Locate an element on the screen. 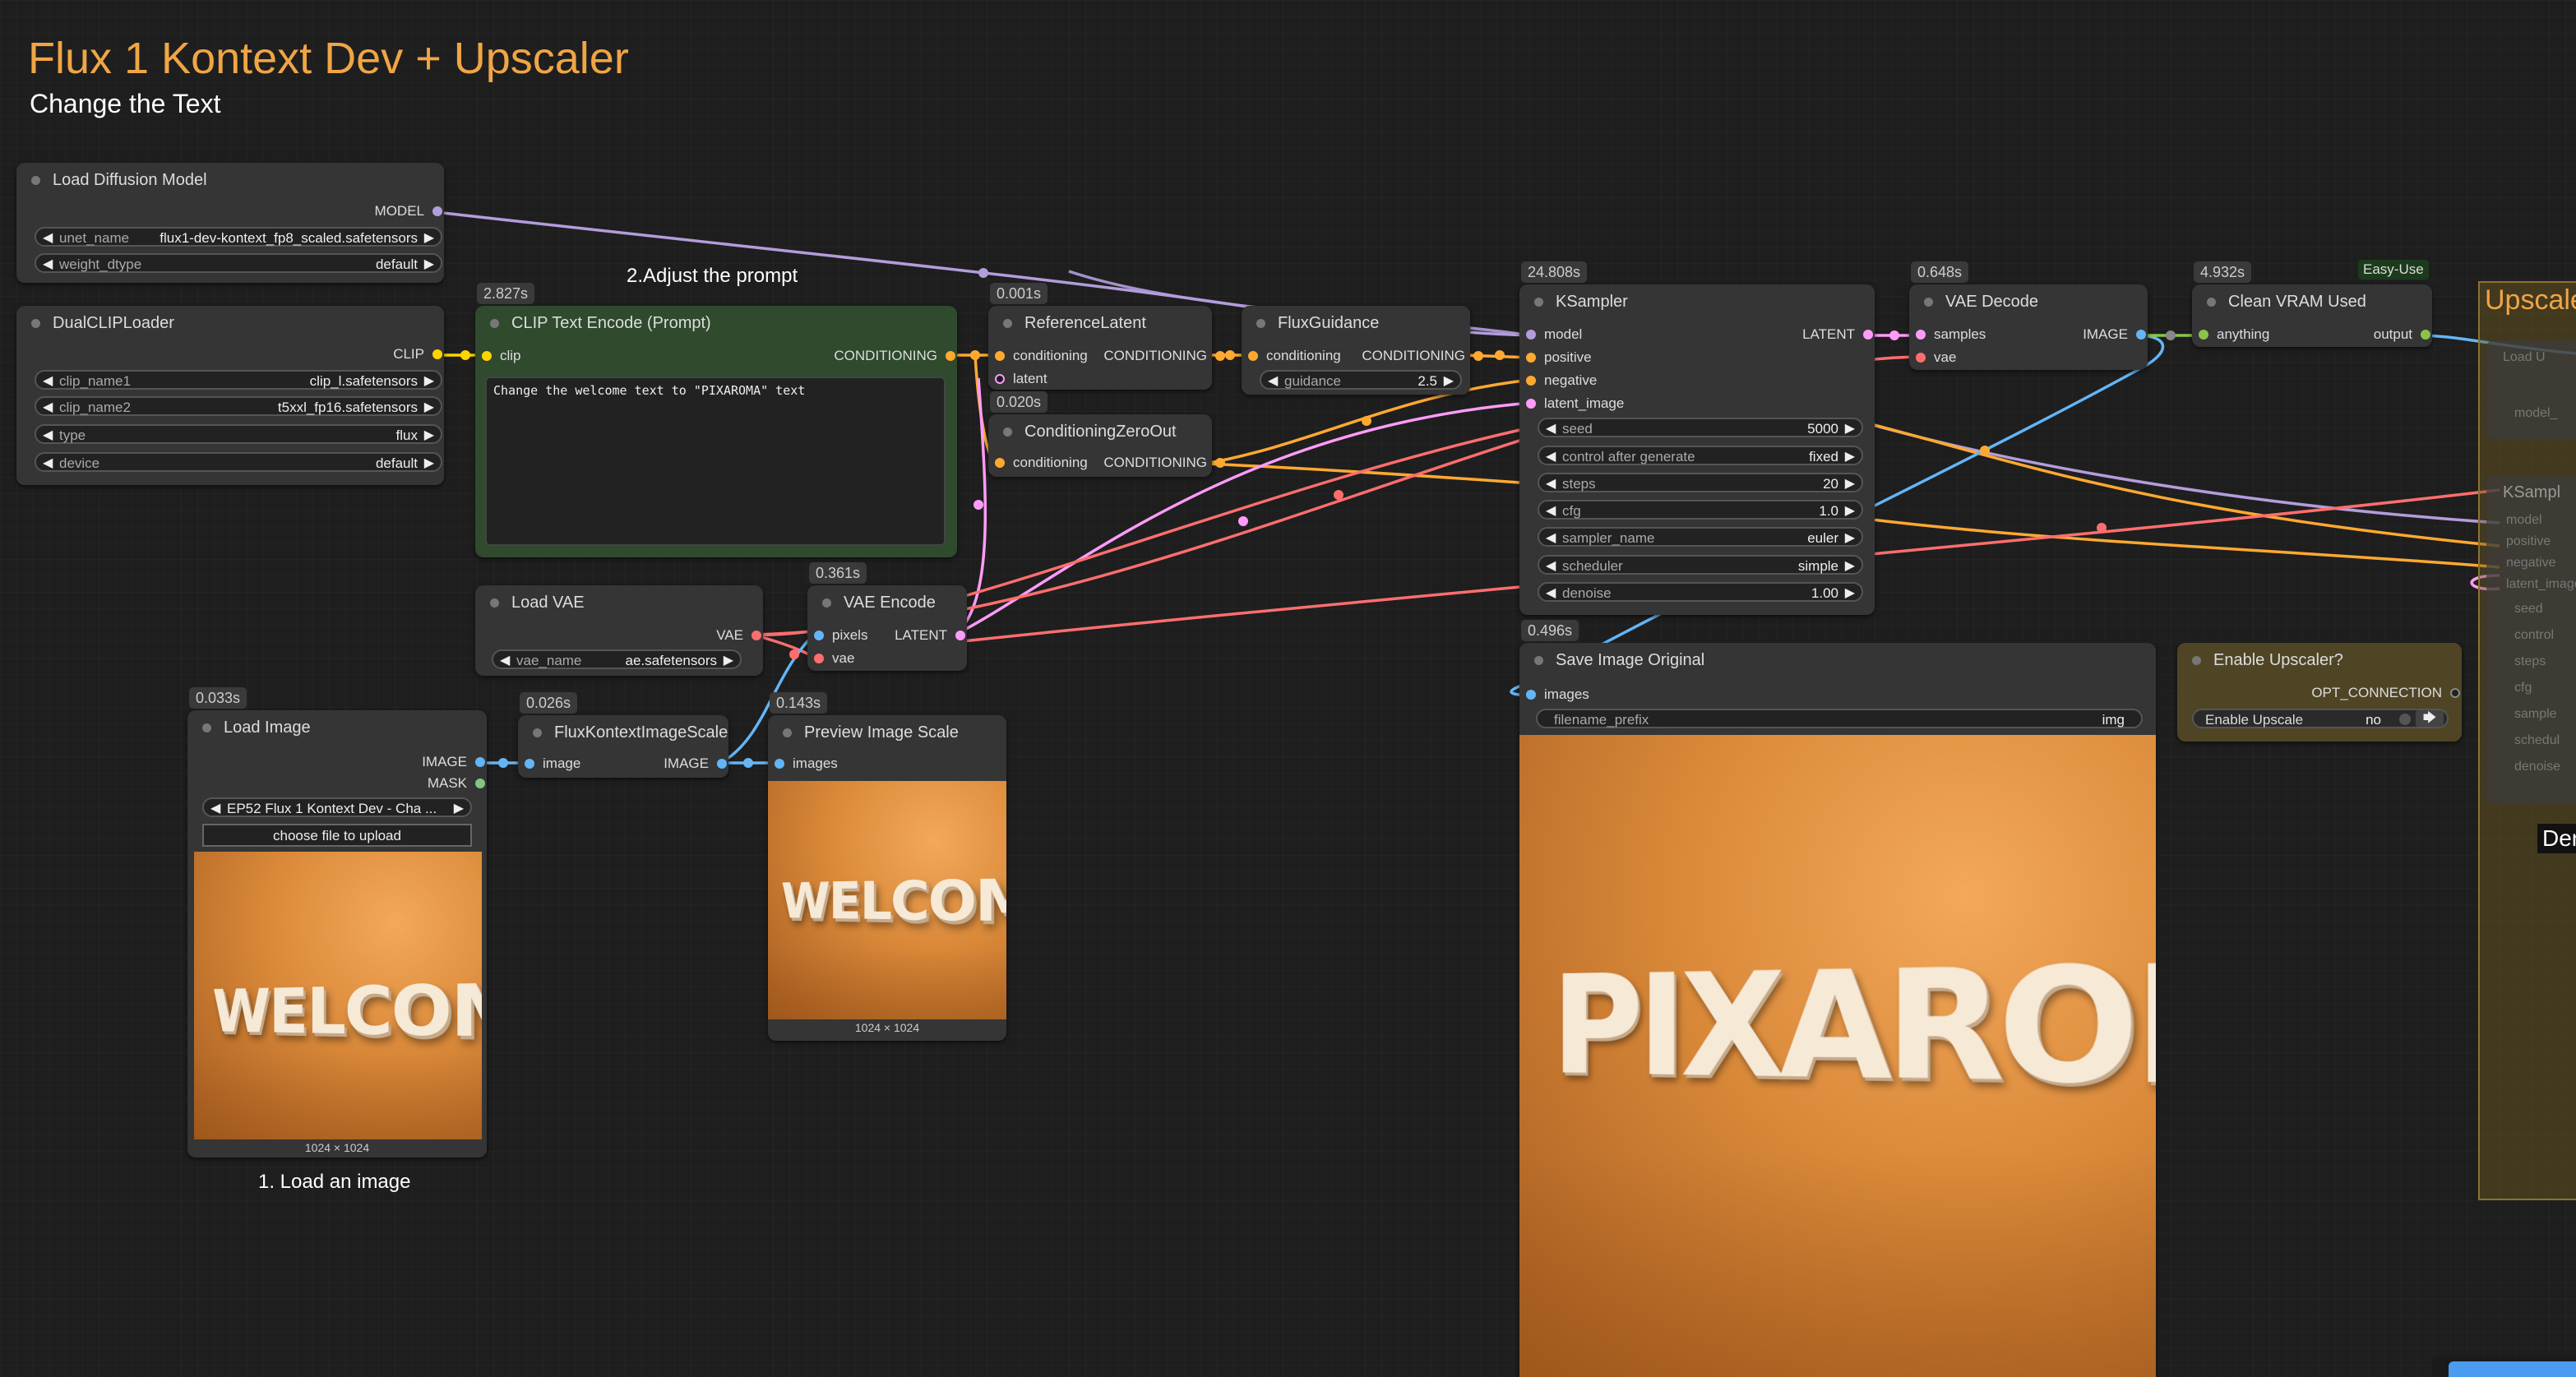  node-header: ConditioningZeroOut is located at coordinates (1100, 431).